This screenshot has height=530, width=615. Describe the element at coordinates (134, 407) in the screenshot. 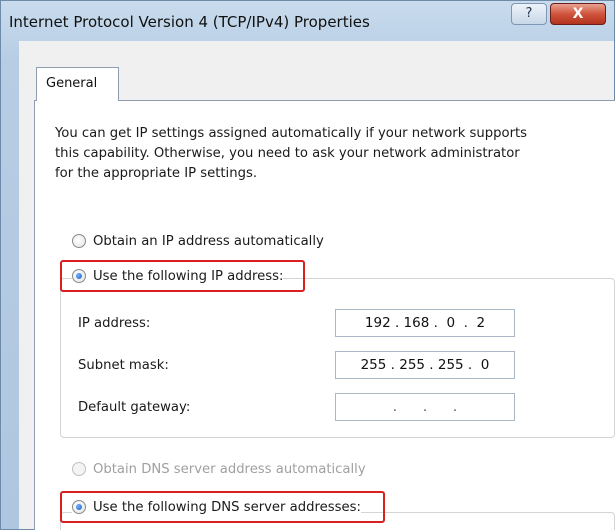

I see `default-gateway-label: Default gateway:` at that location.